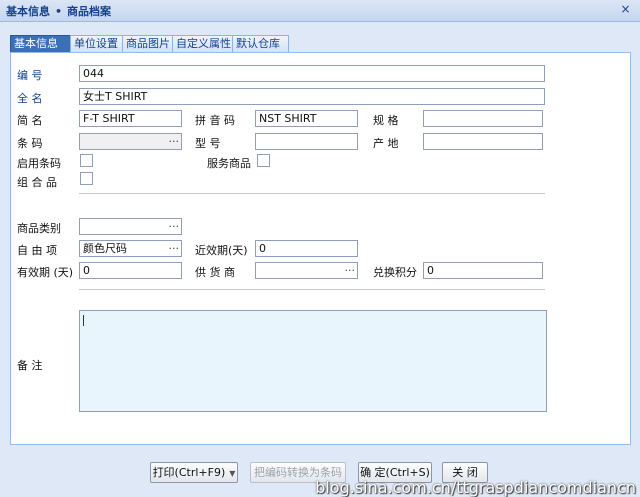 Image resolution: width=640 pixels, height=497 pixels. Describe the element at coordinates (130, 270) in the screenshot. I see `validity-input: 0` at that location.